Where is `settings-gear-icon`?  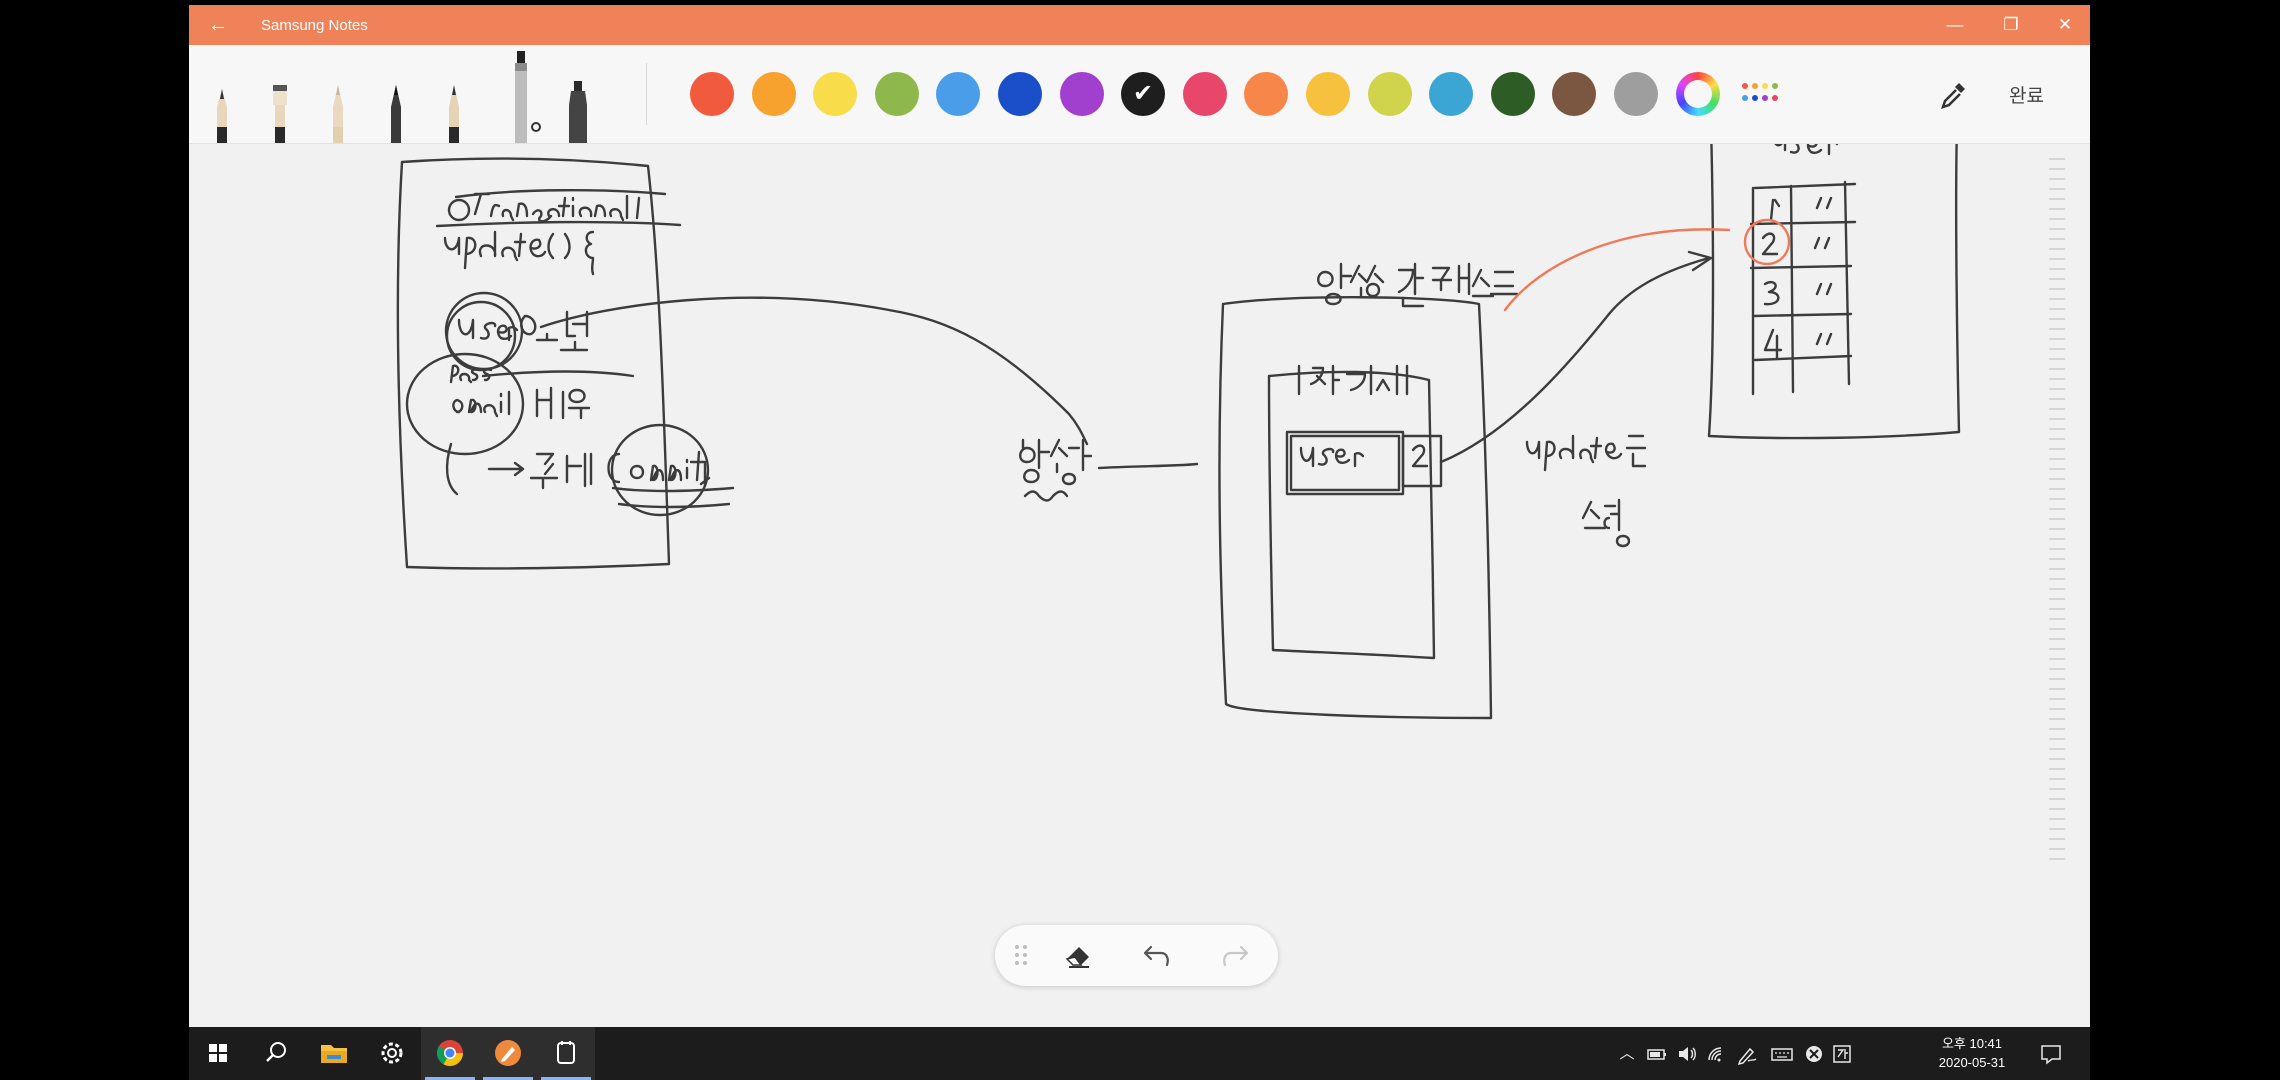 settings-gear-icon is located at coordinates (392, 1053).